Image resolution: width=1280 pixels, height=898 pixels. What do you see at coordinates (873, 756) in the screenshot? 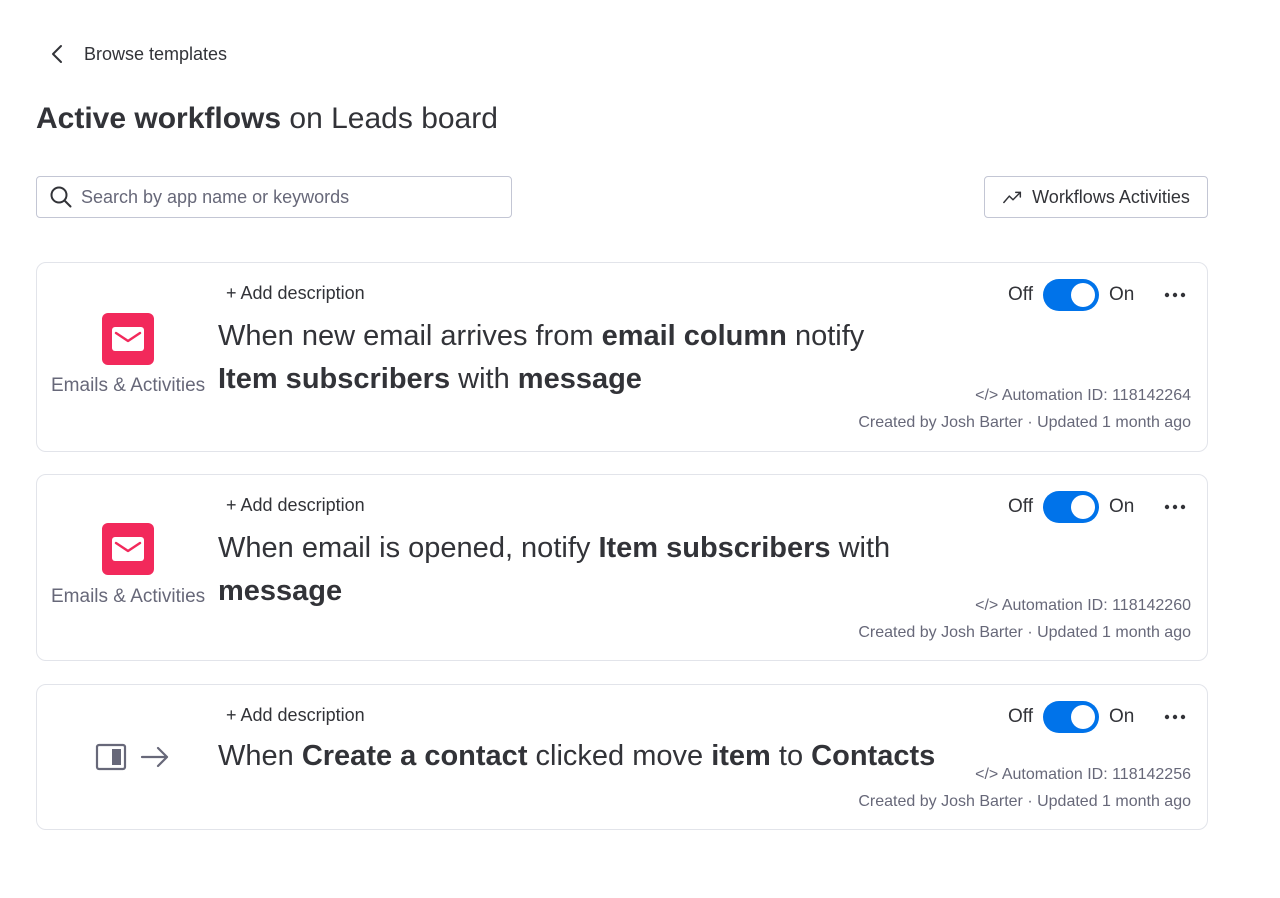
I see `recipe-field: Contacts` at bounding box center [873, 756].